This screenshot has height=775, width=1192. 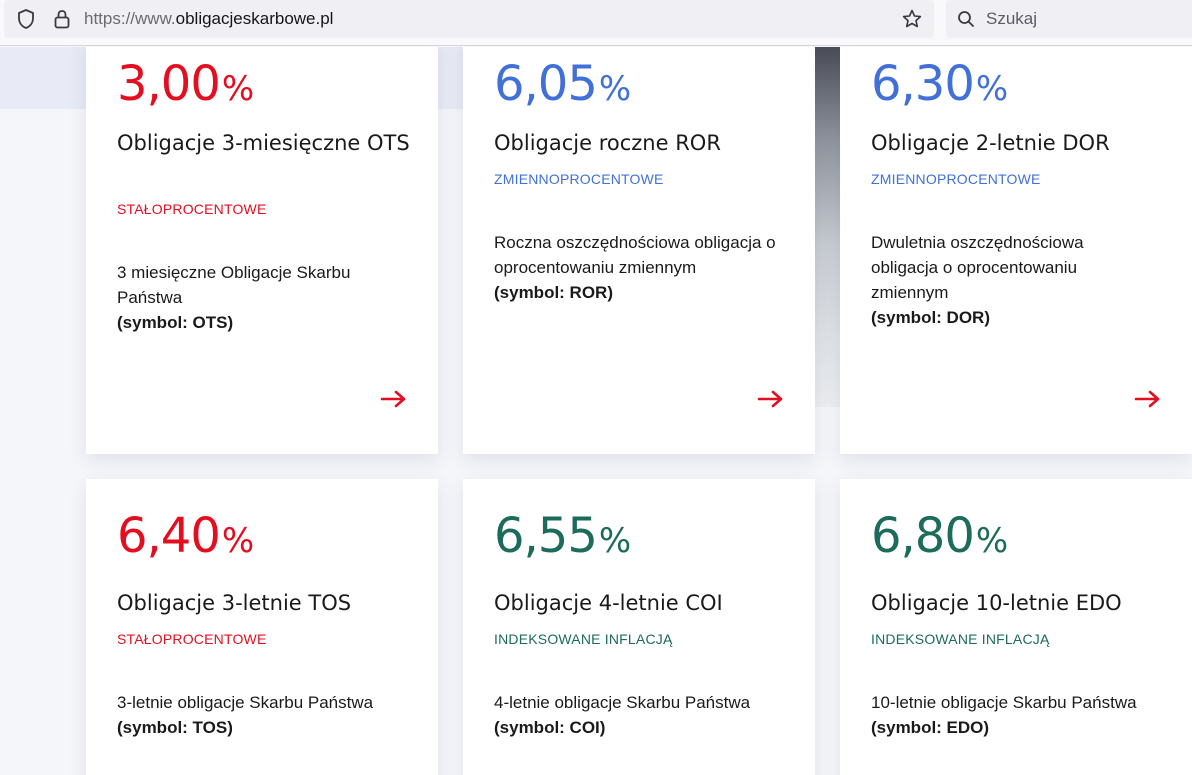 I want to click on bond-symbol: (symbol: EDO), so click(x=930, y=727).